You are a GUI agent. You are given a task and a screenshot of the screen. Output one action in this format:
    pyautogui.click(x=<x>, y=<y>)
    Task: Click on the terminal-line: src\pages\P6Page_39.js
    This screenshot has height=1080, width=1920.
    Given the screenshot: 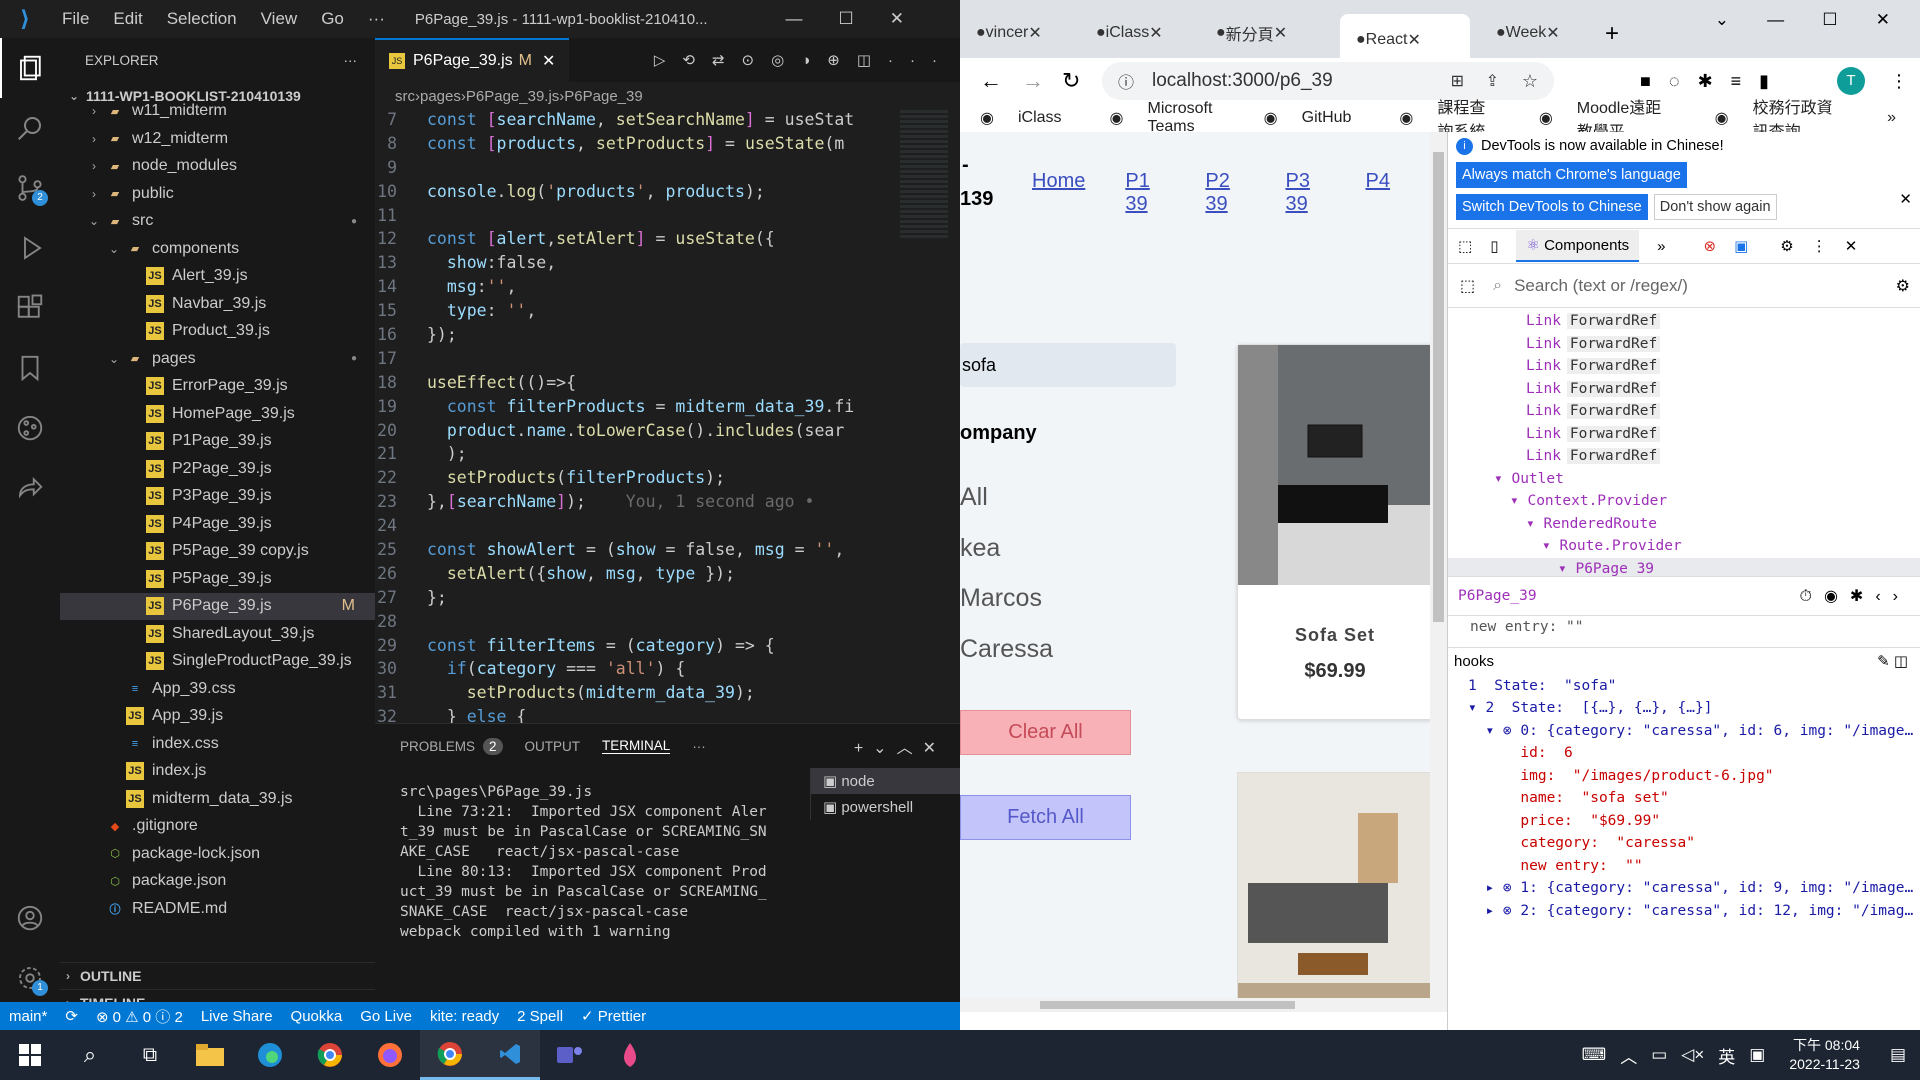 What is the action you would take?
    pyautogui.click(x=610, y=792)
    